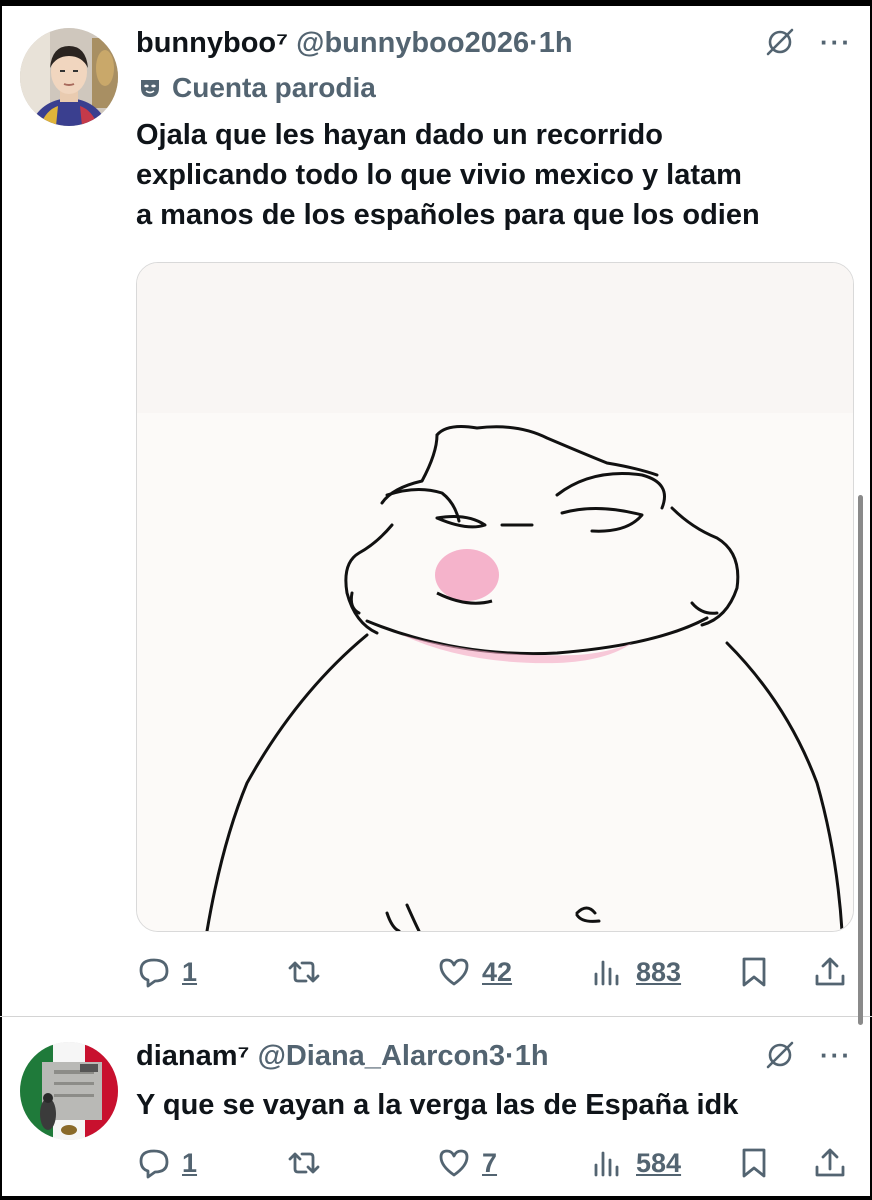 The width and height of the screenshot is (872, 1200). I want to click on tweet-text-line: Ojala que les hayan dado un recorrido, so click(399, 135).